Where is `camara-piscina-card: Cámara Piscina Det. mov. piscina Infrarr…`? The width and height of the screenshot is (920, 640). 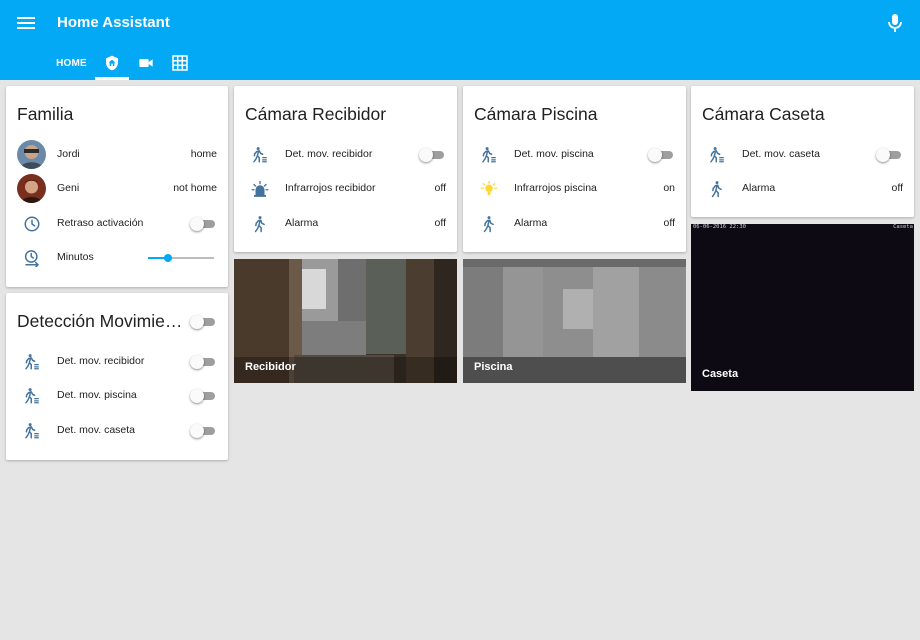
camara-piscina-card: Cámara Piscina Det. mov. piscina Infrarr… is located at coordinates (574, 169).